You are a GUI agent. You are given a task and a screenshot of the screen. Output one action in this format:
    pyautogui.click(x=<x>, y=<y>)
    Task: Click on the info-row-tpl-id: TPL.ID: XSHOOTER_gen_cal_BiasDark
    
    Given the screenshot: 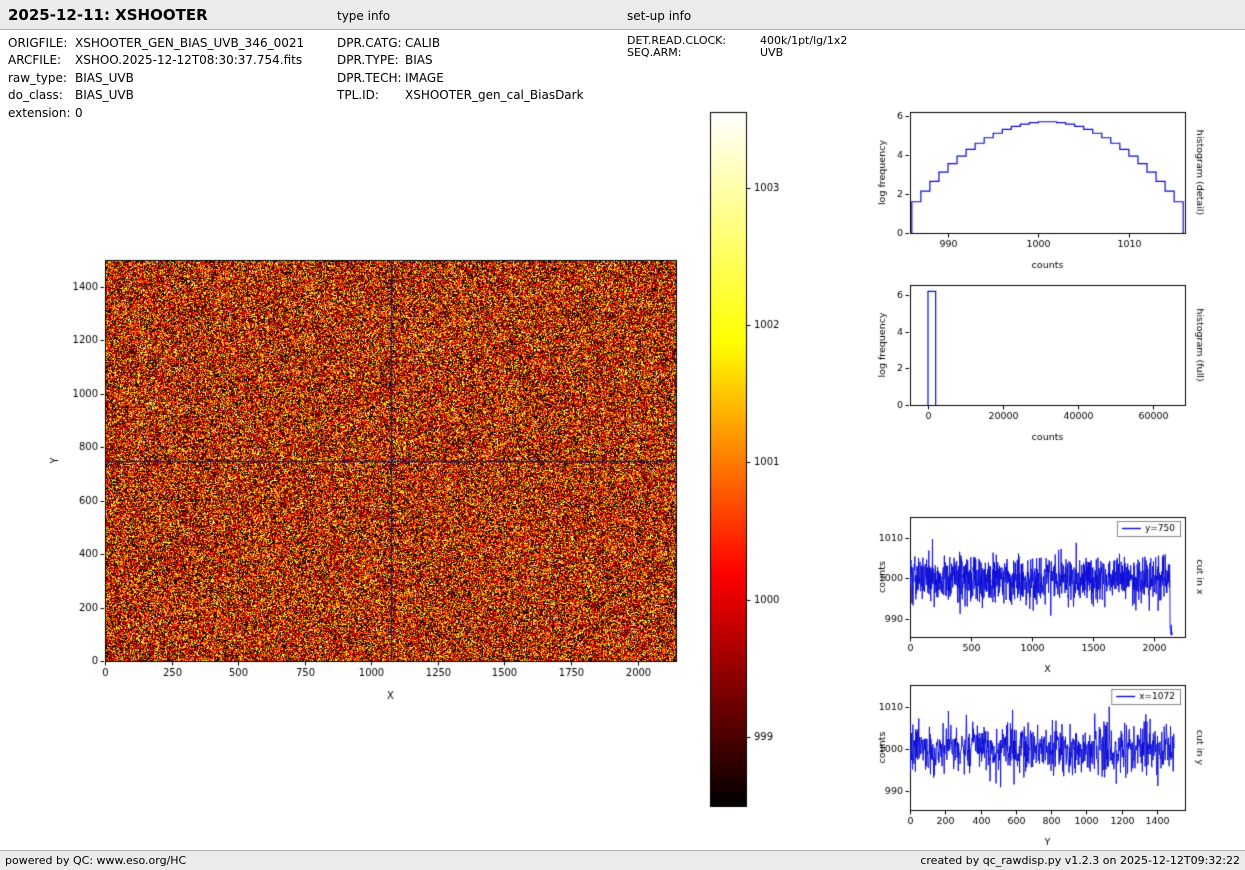 What is the action you would take?
    pyautogui.click(x=460, y=96)
    